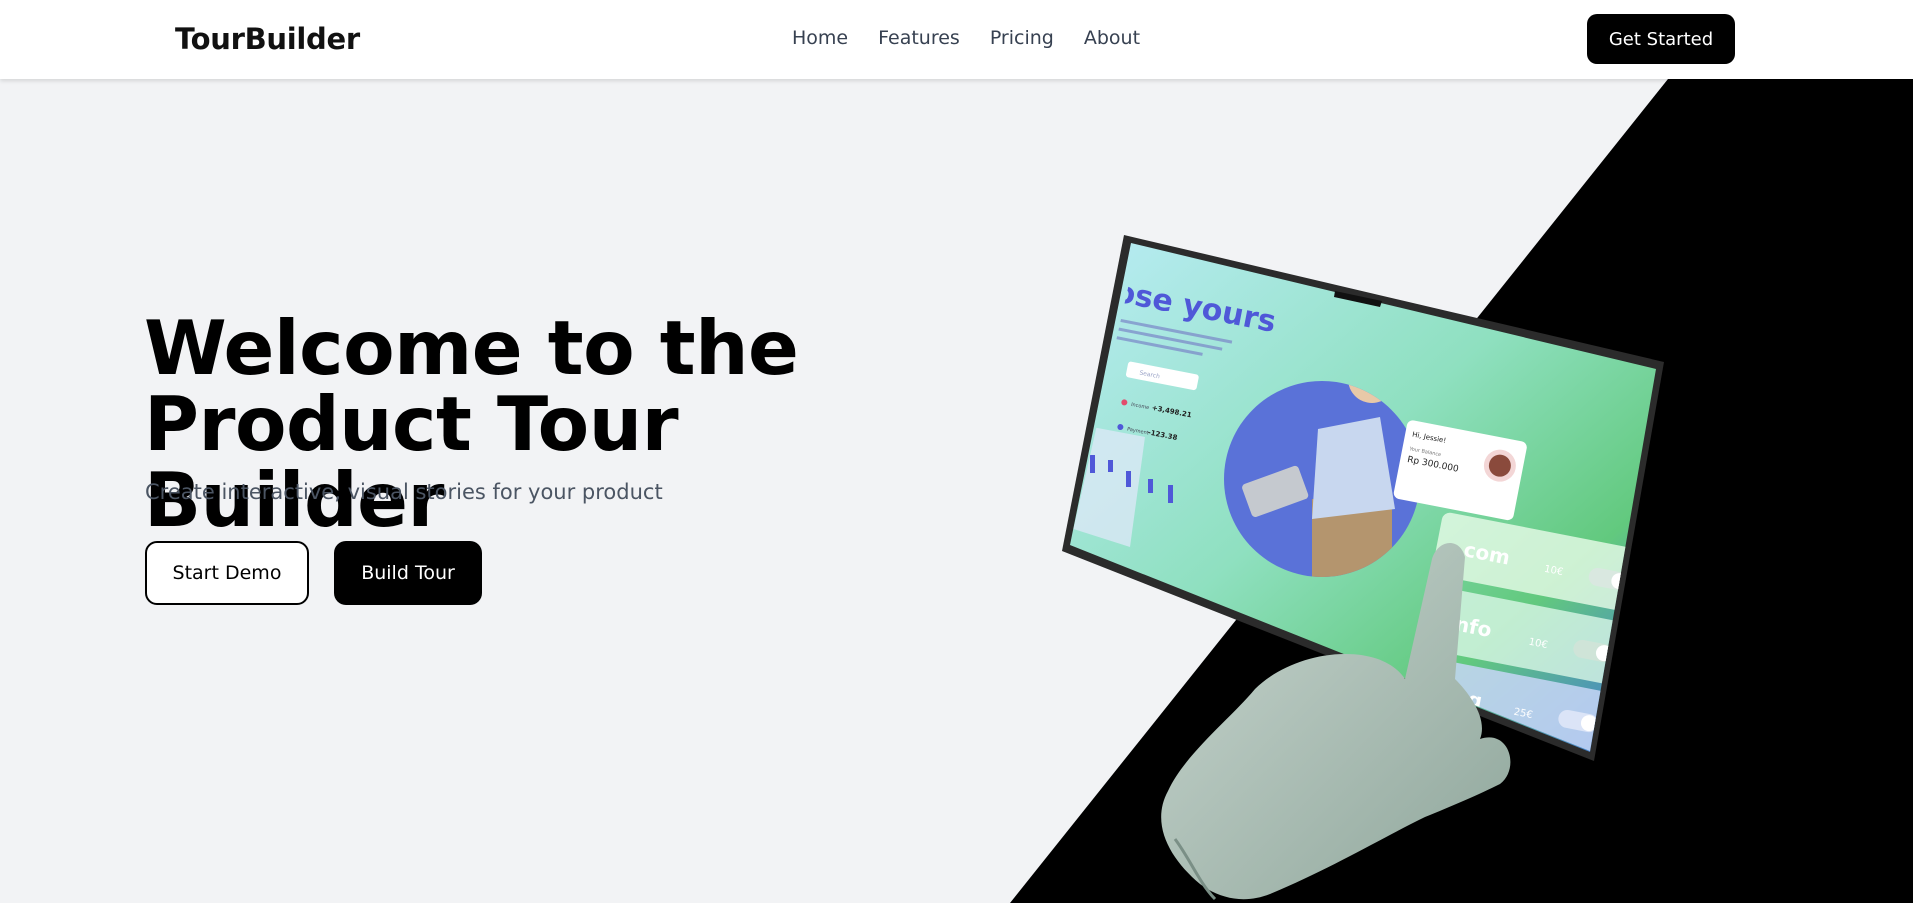 The width and height of the screenshot is (1913, 903). I want to click on nav-link-features: Features, so click(919, 38).